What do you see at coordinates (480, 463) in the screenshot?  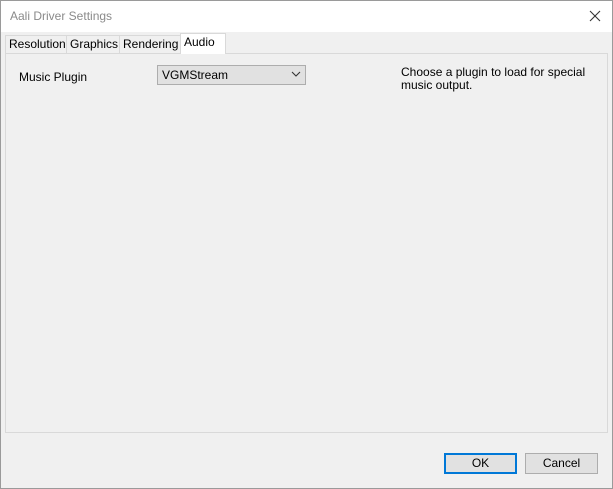 I see `ok-button: OK` at bounding box center [480, 463].